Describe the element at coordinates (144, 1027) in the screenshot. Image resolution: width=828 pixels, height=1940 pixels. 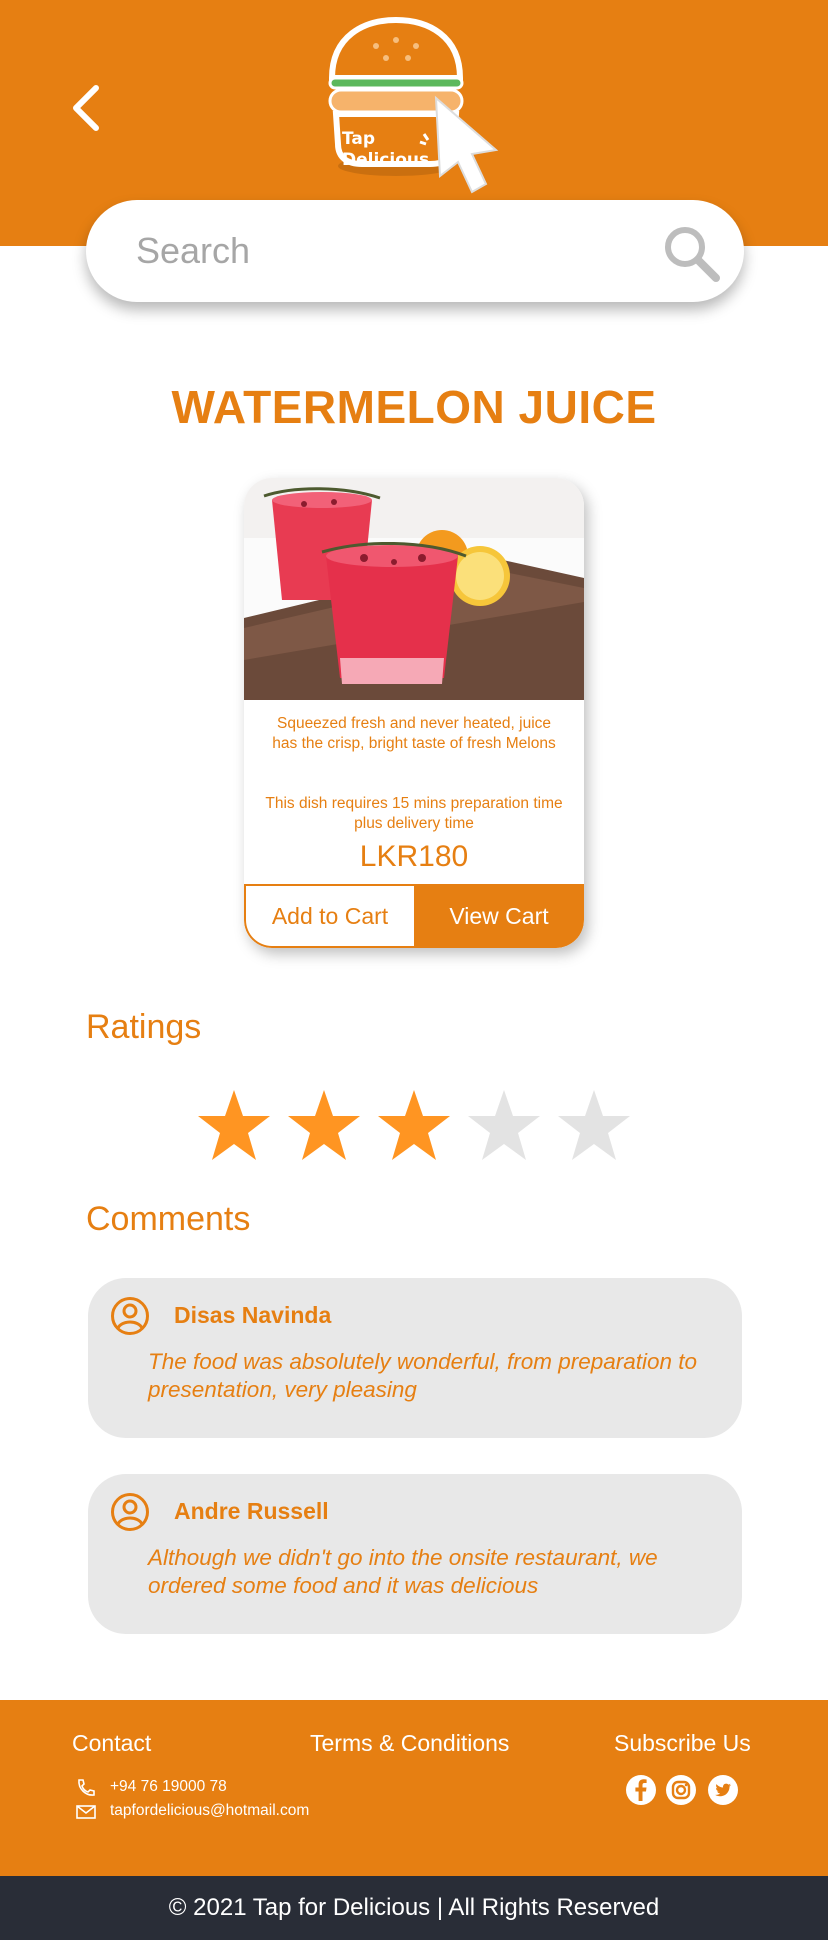
I see `ratings-heading: Ratings` at that location.